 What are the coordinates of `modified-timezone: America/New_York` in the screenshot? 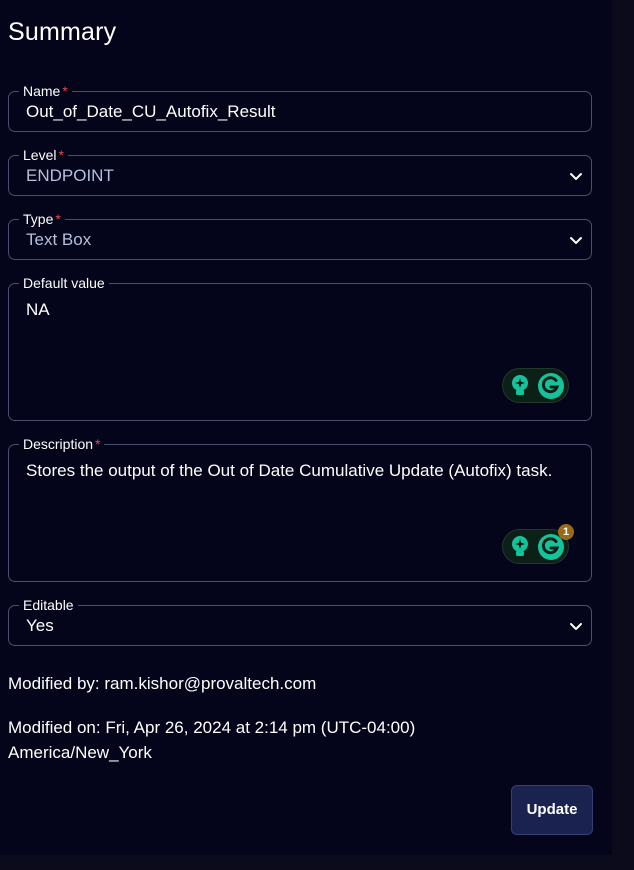 It's located at (80, 752).